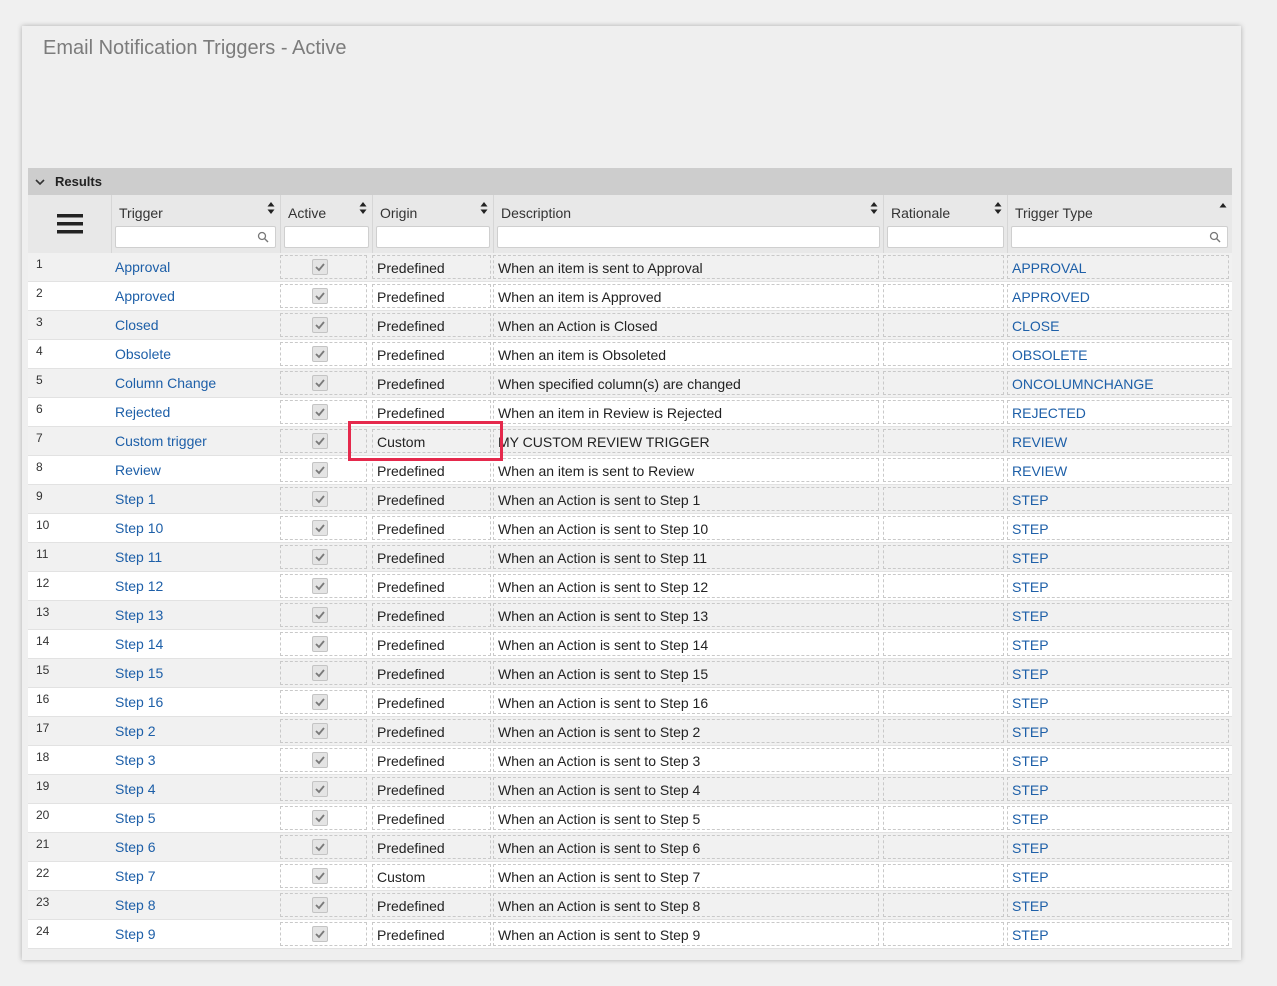 This screenshot has width=1277, height=986. What do you see at coordinates (195, 760) in the screenshot?
I see `trigger-link: Step 3` at bounding box center [195, 760].